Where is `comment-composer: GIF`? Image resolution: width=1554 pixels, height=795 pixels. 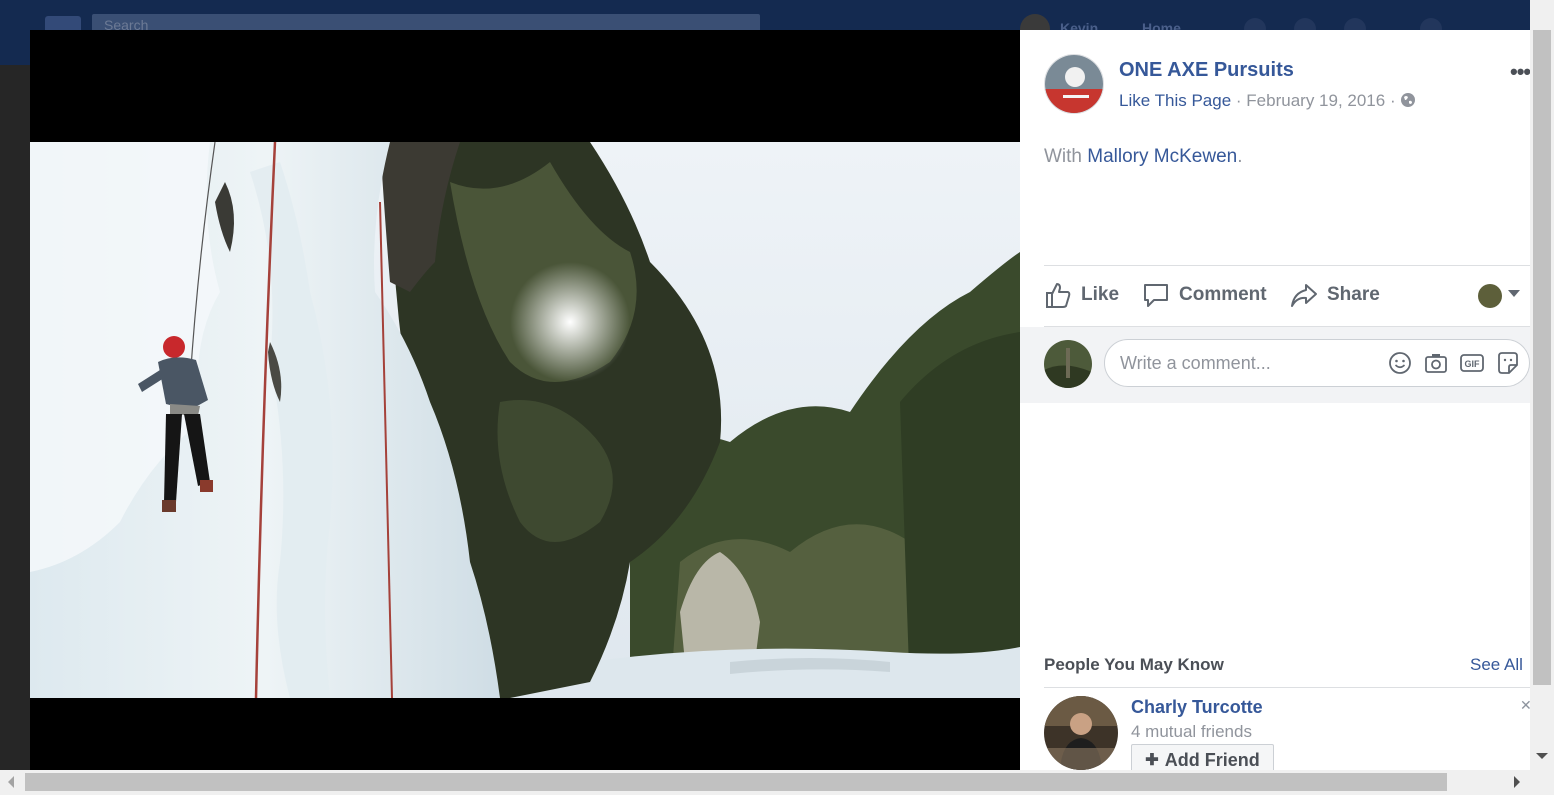 comment-composer: GIF is located at coordinates (1275, 365).